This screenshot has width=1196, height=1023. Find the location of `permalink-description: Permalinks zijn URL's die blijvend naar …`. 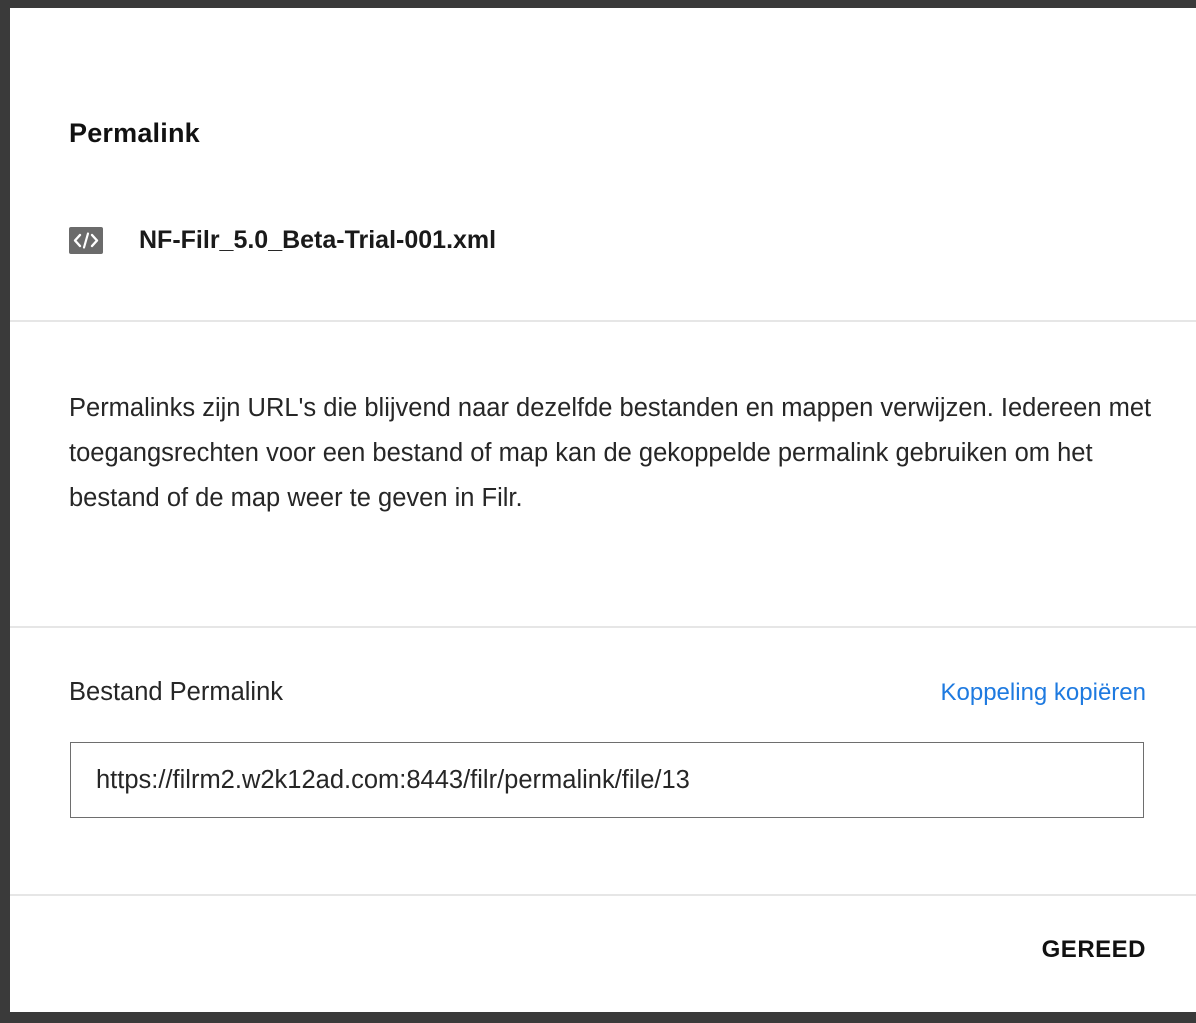

permalink-description: Permalinks zijn URL's die blijvend naar … is located at coordinates (610, 453).